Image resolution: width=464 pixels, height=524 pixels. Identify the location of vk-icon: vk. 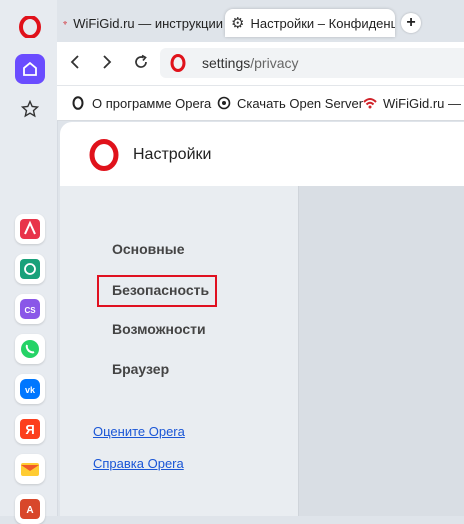
(30, 389).